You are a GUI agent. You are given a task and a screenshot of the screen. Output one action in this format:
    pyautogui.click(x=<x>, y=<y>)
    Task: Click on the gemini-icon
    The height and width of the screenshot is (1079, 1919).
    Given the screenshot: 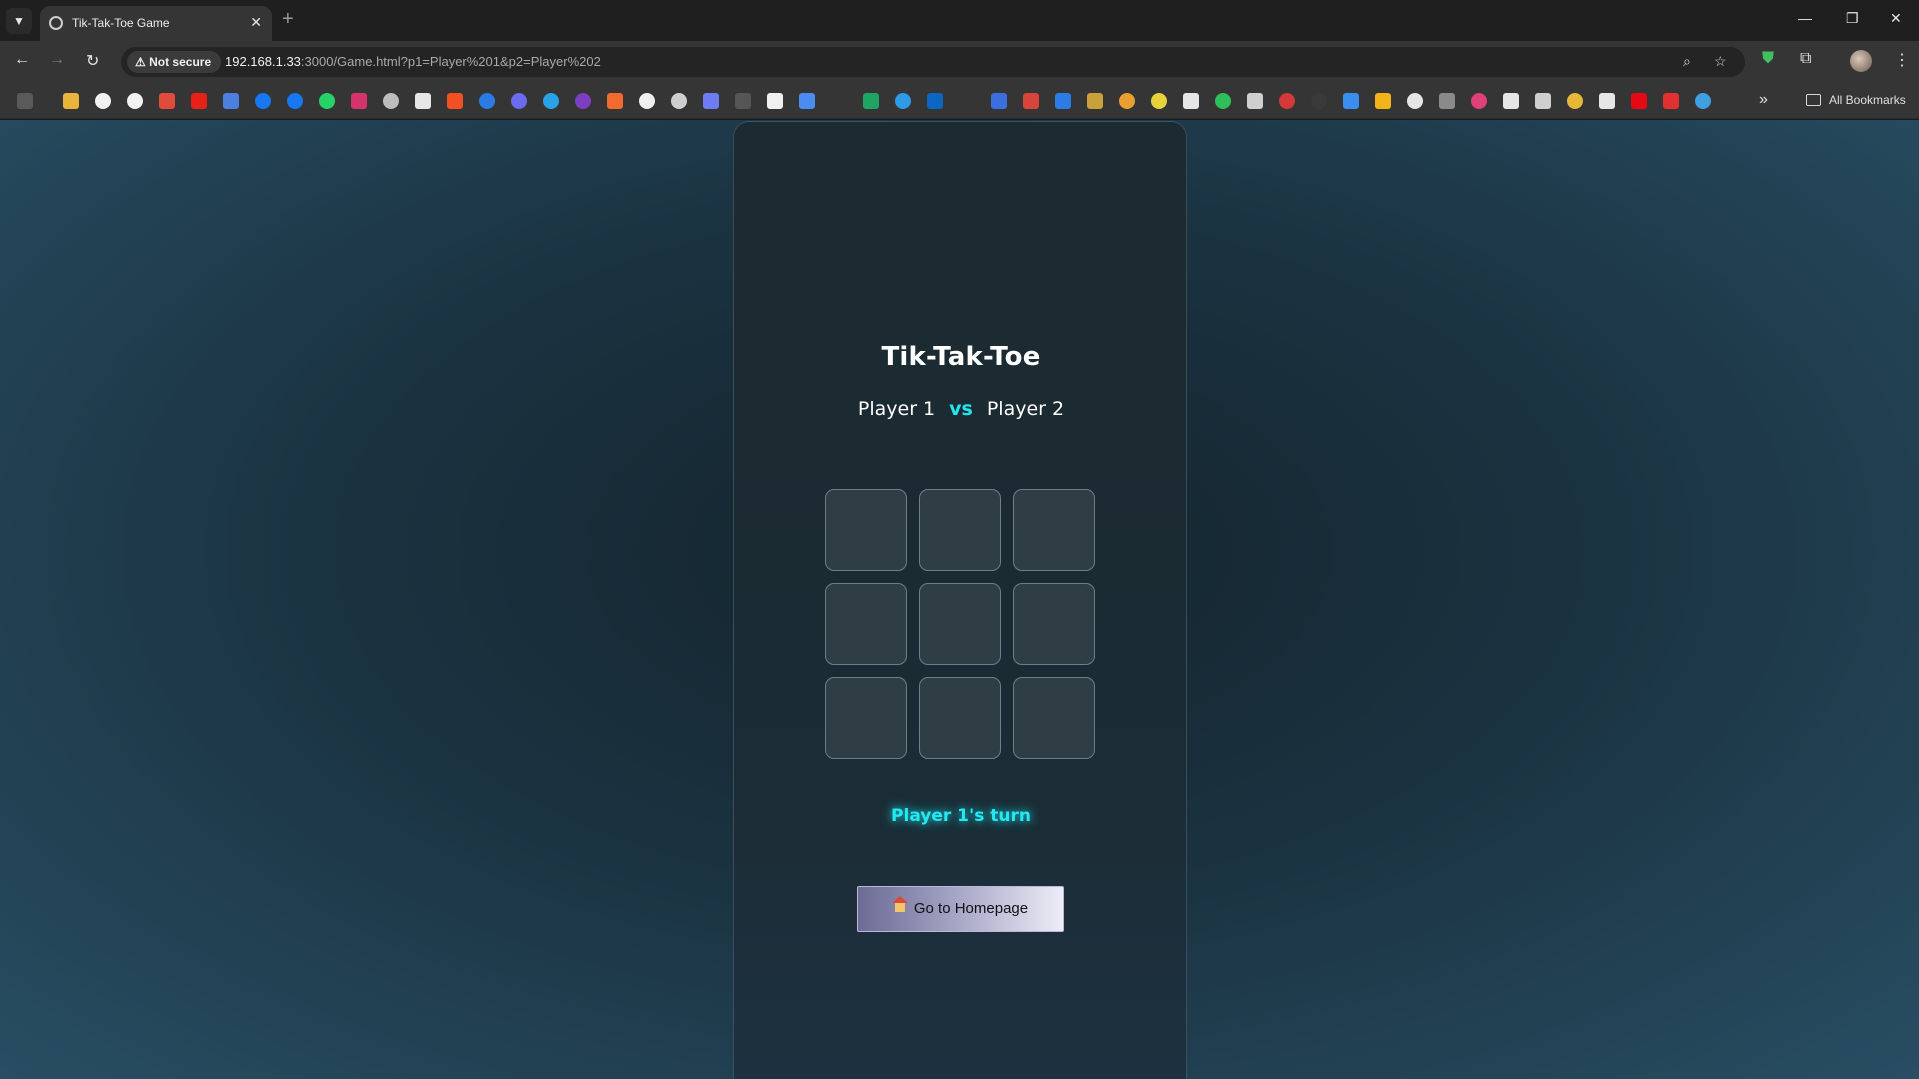 What is the action you would take?
    pyautogui.click(x=807, y=101)
    